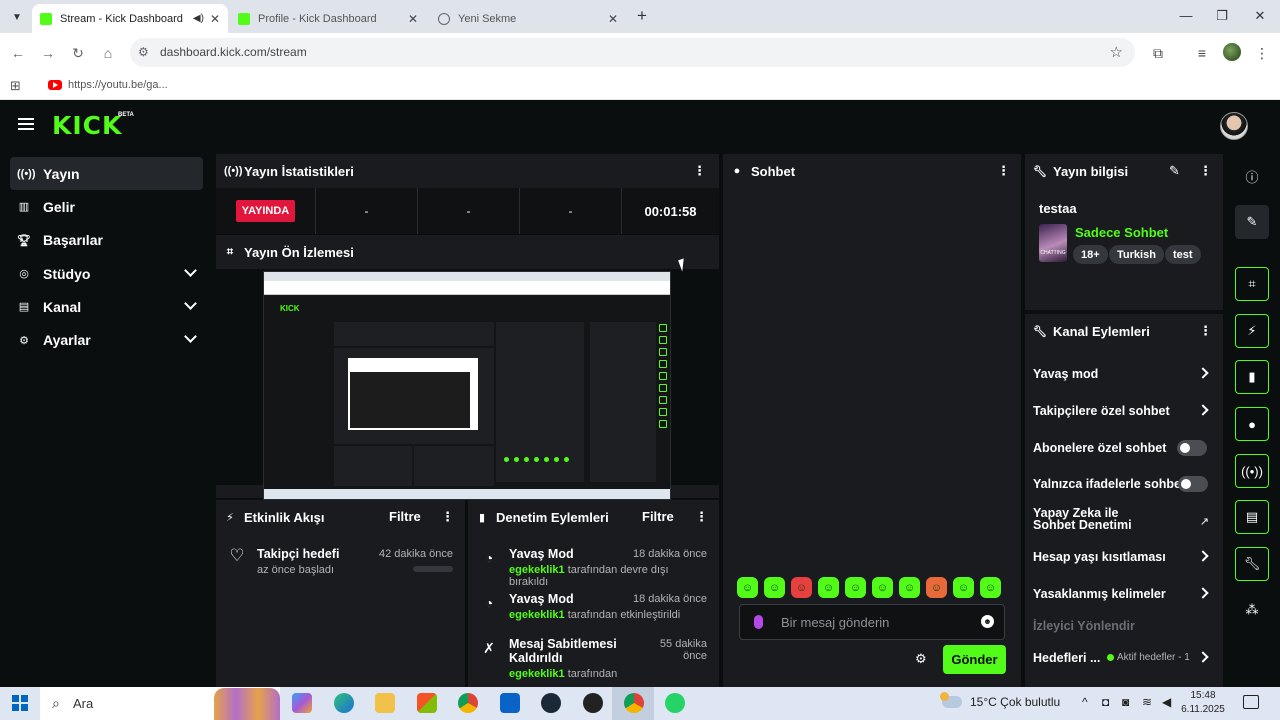 The width and height of the screenshot is (1280, 720). What do you see at coordinates (302, 703) in the screenshot?
I see `copilot-icon` at bounding box center [302, 703].